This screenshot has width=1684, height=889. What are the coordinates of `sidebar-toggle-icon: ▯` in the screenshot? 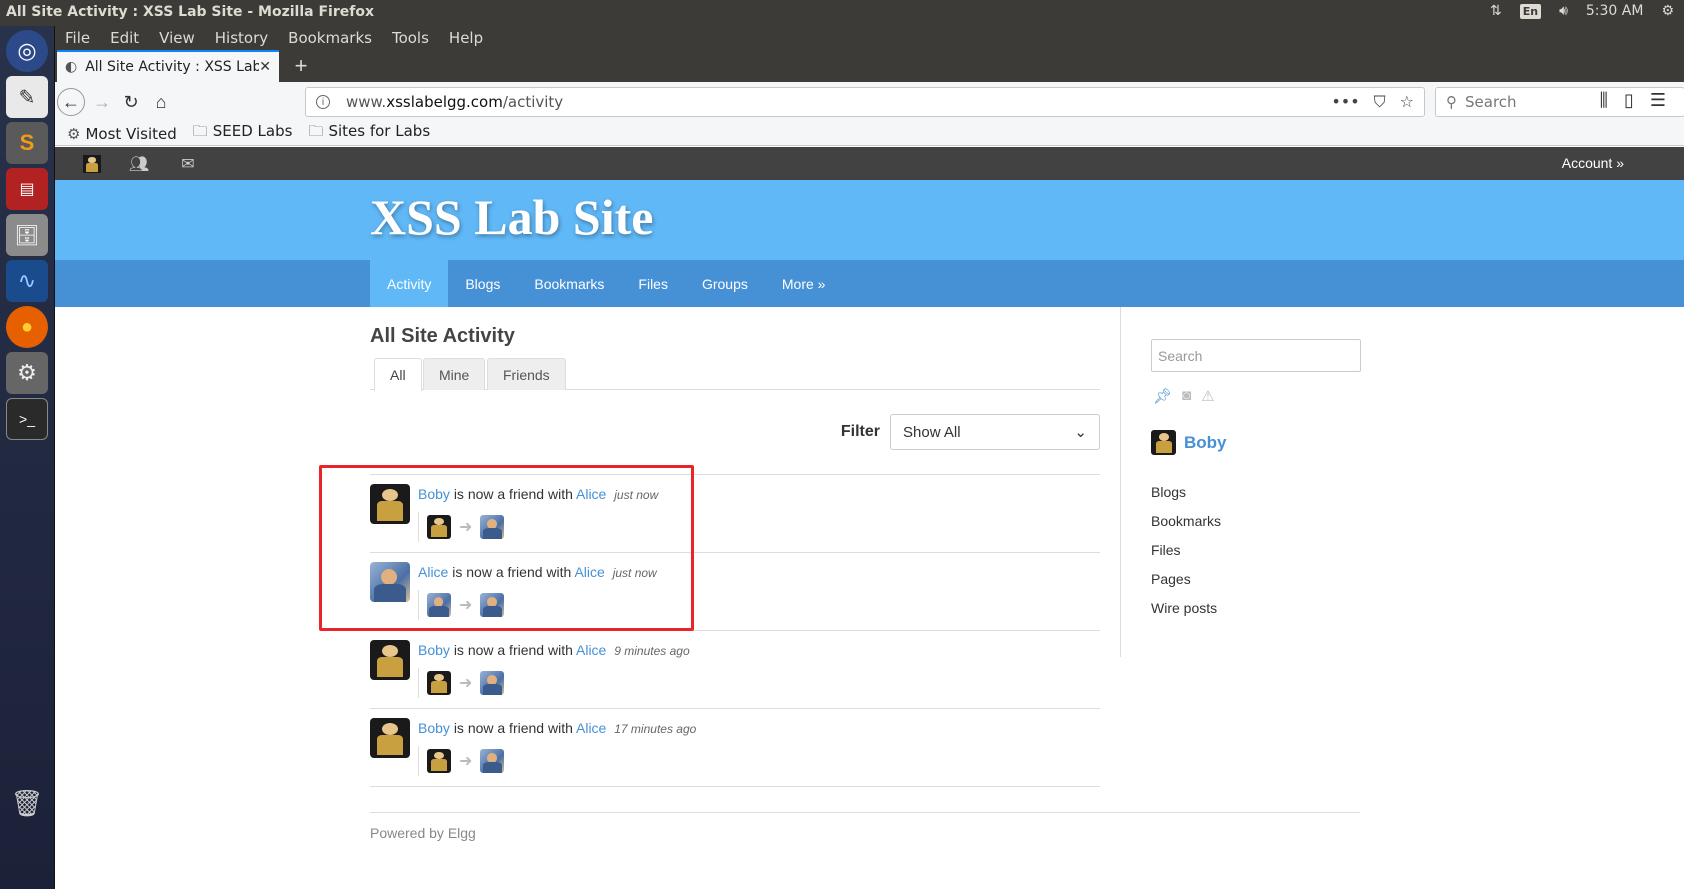 It's located at (1629, 100).